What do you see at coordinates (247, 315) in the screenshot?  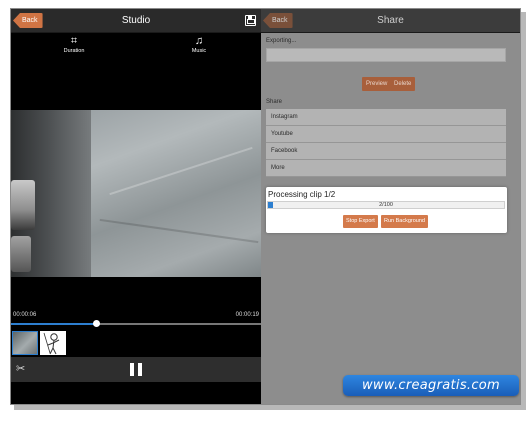 I see `time-total: 00:00:19` at bounding box center [247, 315].